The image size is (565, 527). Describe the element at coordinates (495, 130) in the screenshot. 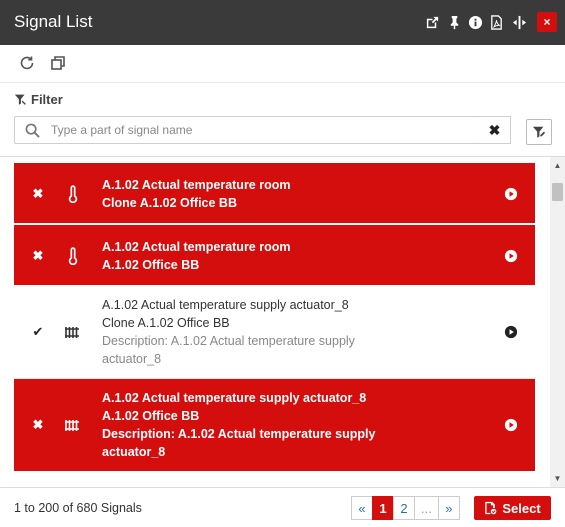

I see `clear-search-button: ✖` at that location.